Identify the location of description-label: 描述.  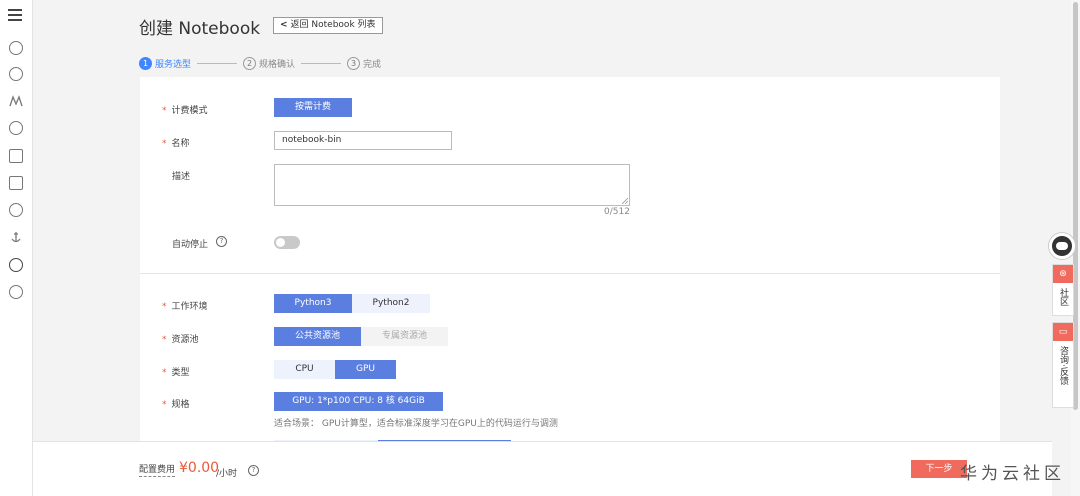
(181, 177).